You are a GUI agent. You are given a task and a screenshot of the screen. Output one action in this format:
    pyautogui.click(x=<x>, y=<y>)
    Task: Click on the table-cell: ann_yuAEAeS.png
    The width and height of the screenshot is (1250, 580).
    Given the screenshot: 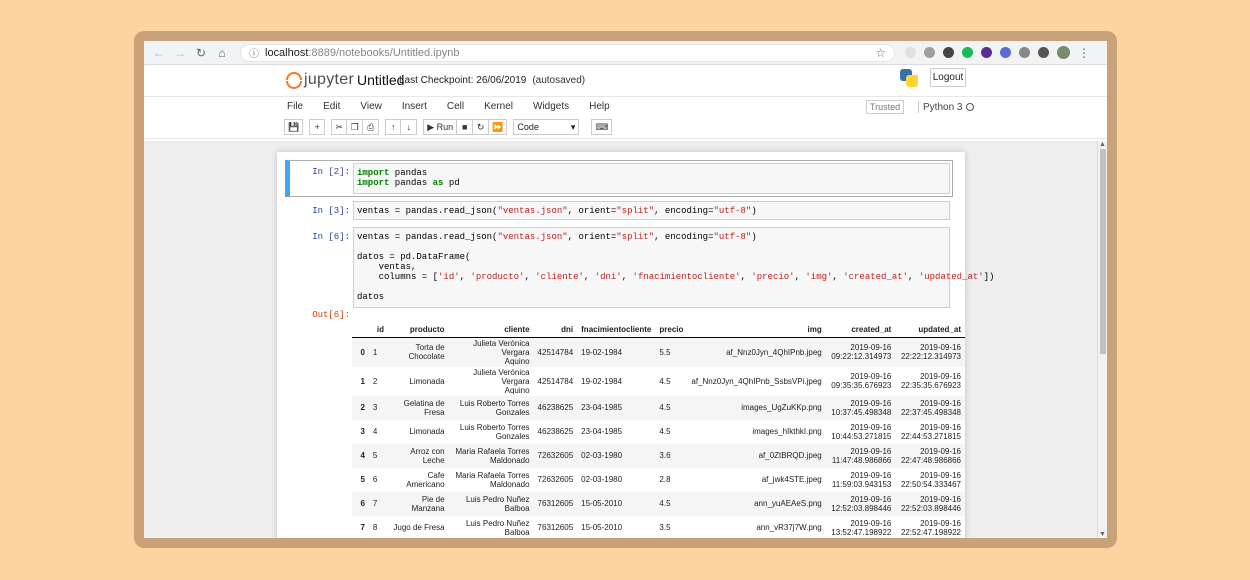 What is the action you would take?
    pyautogui.click(x=756, y=503)
    